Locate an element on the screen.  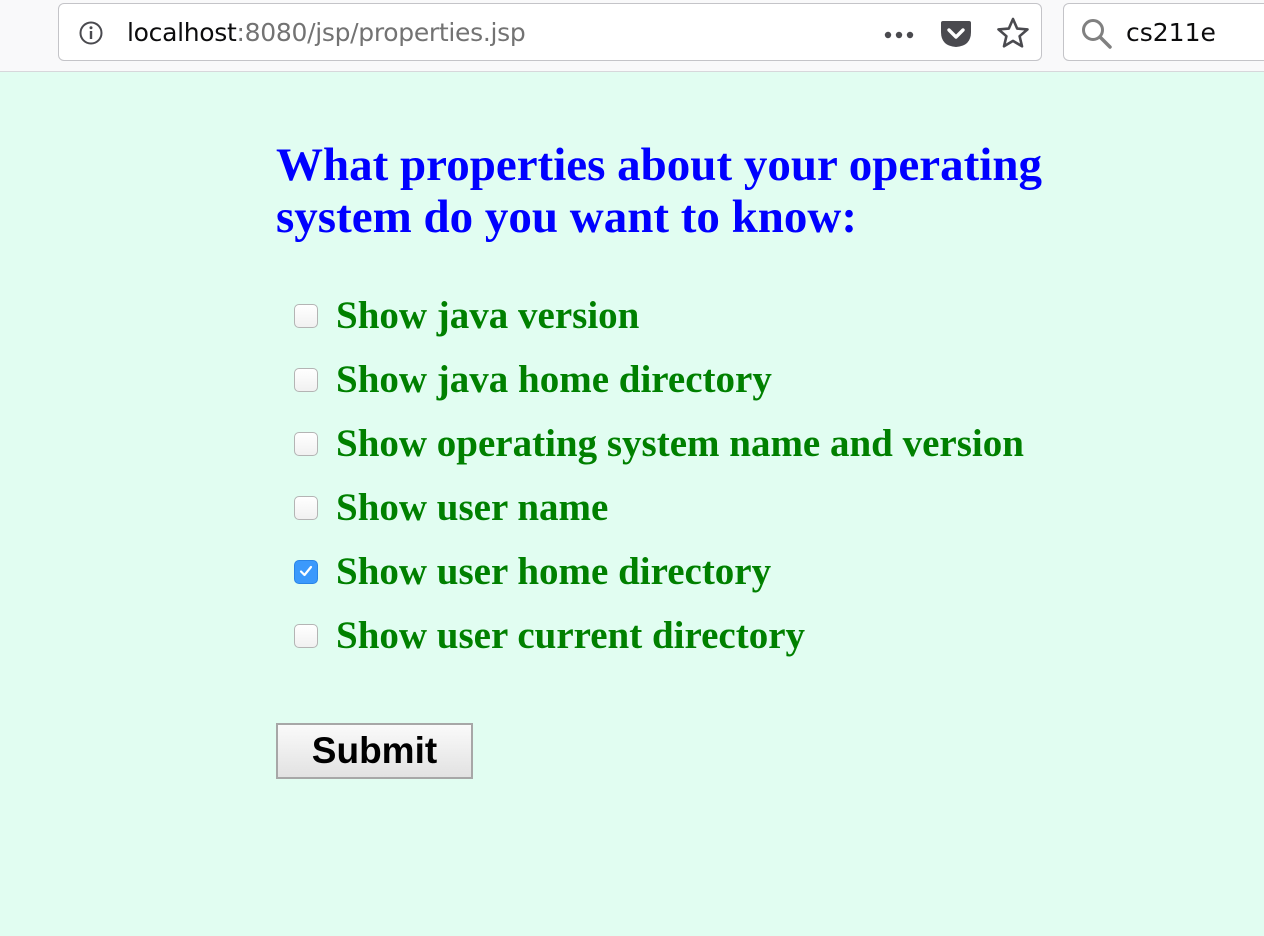
option-label: Show operating system name and version is located at coordinates (680, 444).